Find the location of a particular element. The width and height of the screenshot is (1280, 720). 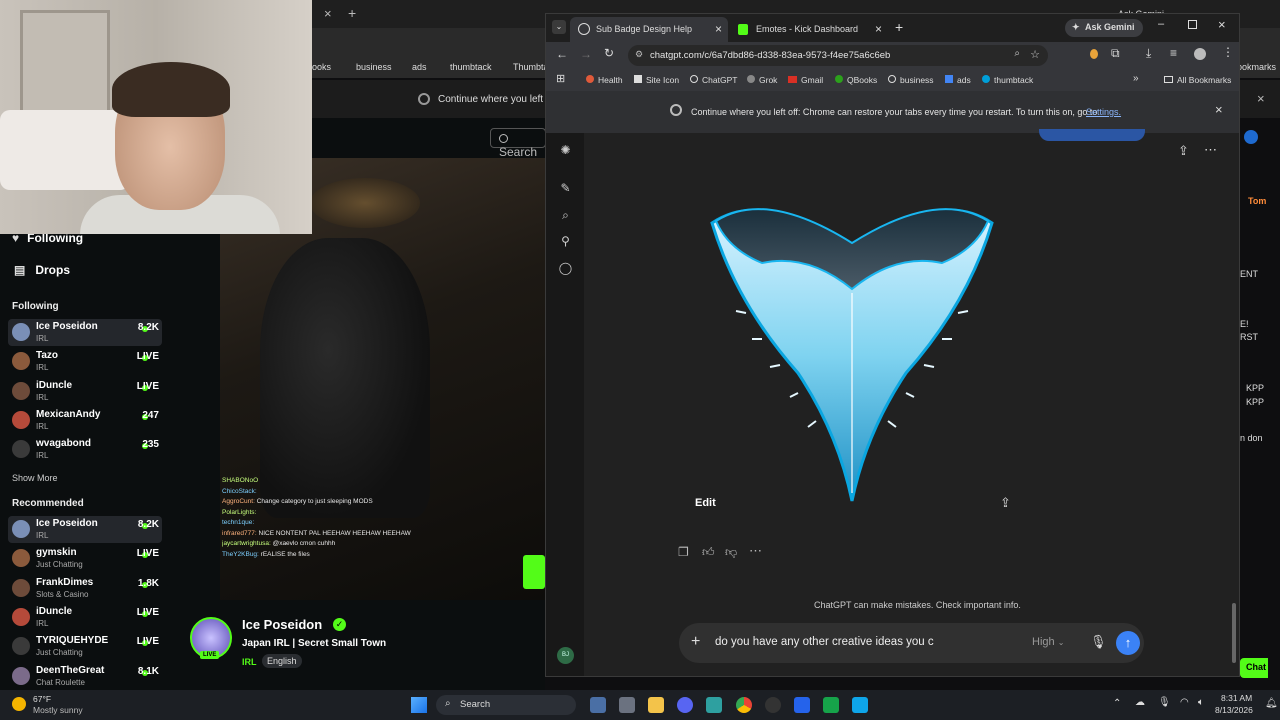

tray-wifi-icon: ◠ is located at coordinates (1184, 702).